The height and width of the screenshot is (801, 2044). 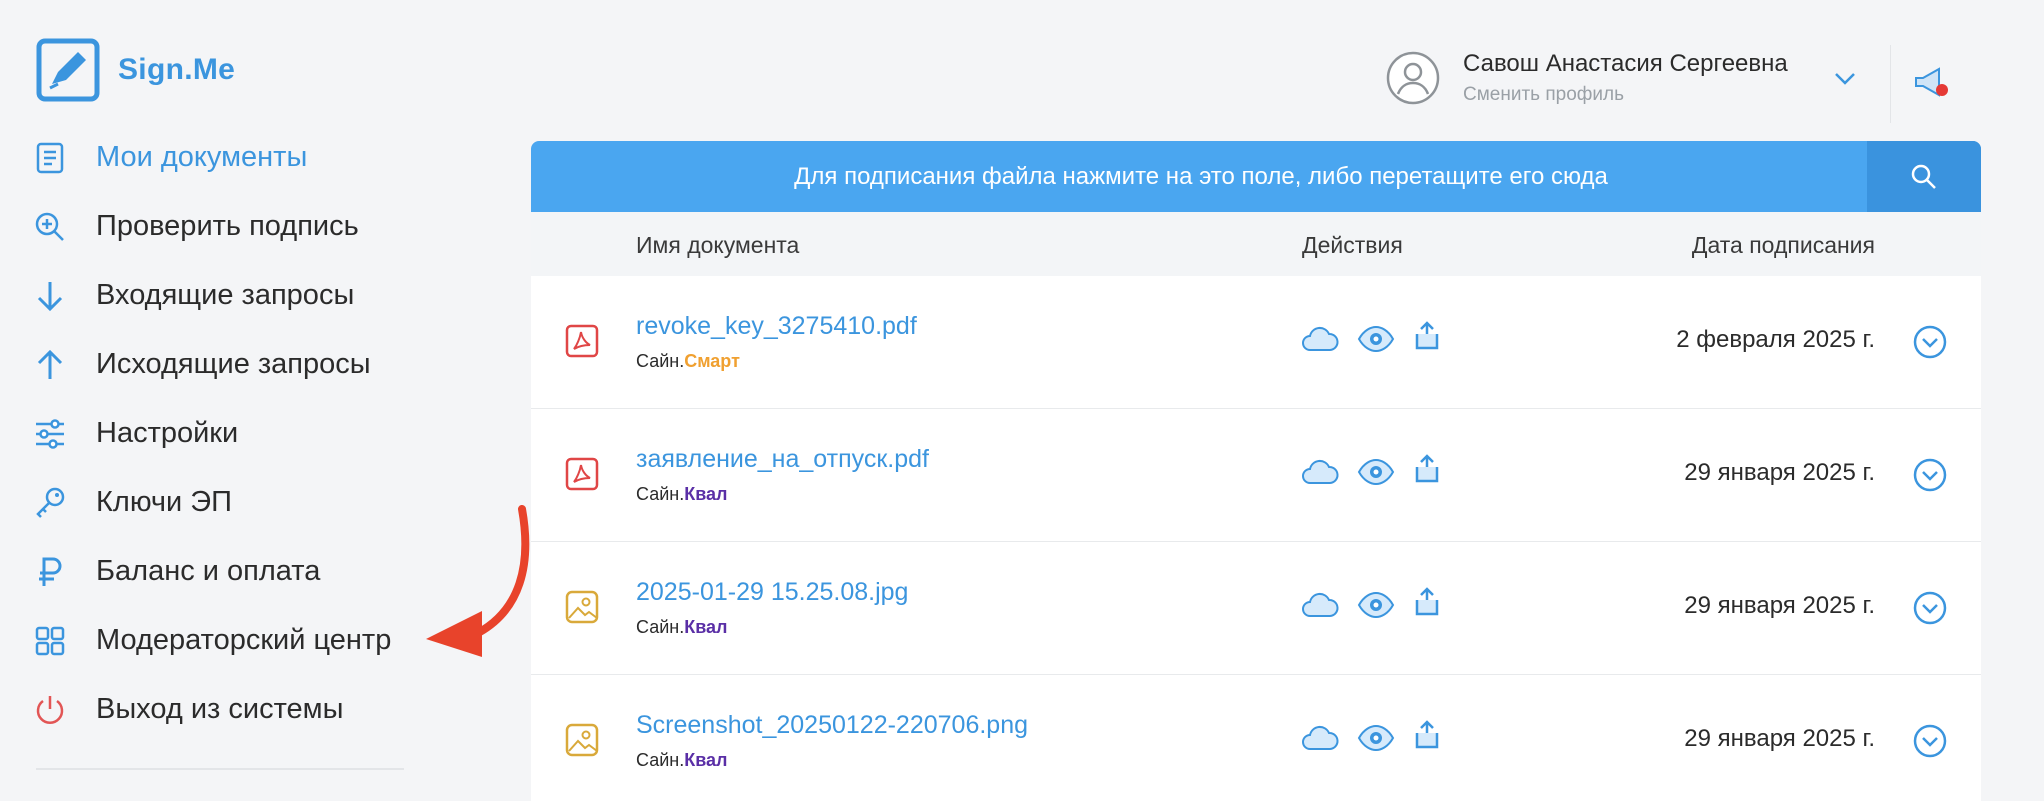 What do you see at coordinates (782, 459) in the screenshot?
I see `document-name-link: заявление_на_отпуск.pdf` at bounding box center [782, 459].